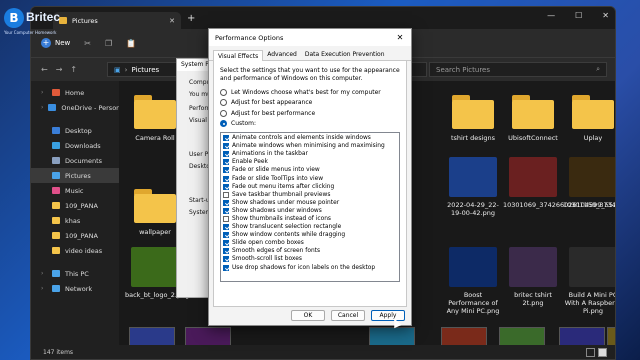 The height and width of the screenshot is (360, 640). Describe the element at coordinates (310, 235) in the screenshot. I see `visual-effect-option: Show window contents while dragging` at that location.